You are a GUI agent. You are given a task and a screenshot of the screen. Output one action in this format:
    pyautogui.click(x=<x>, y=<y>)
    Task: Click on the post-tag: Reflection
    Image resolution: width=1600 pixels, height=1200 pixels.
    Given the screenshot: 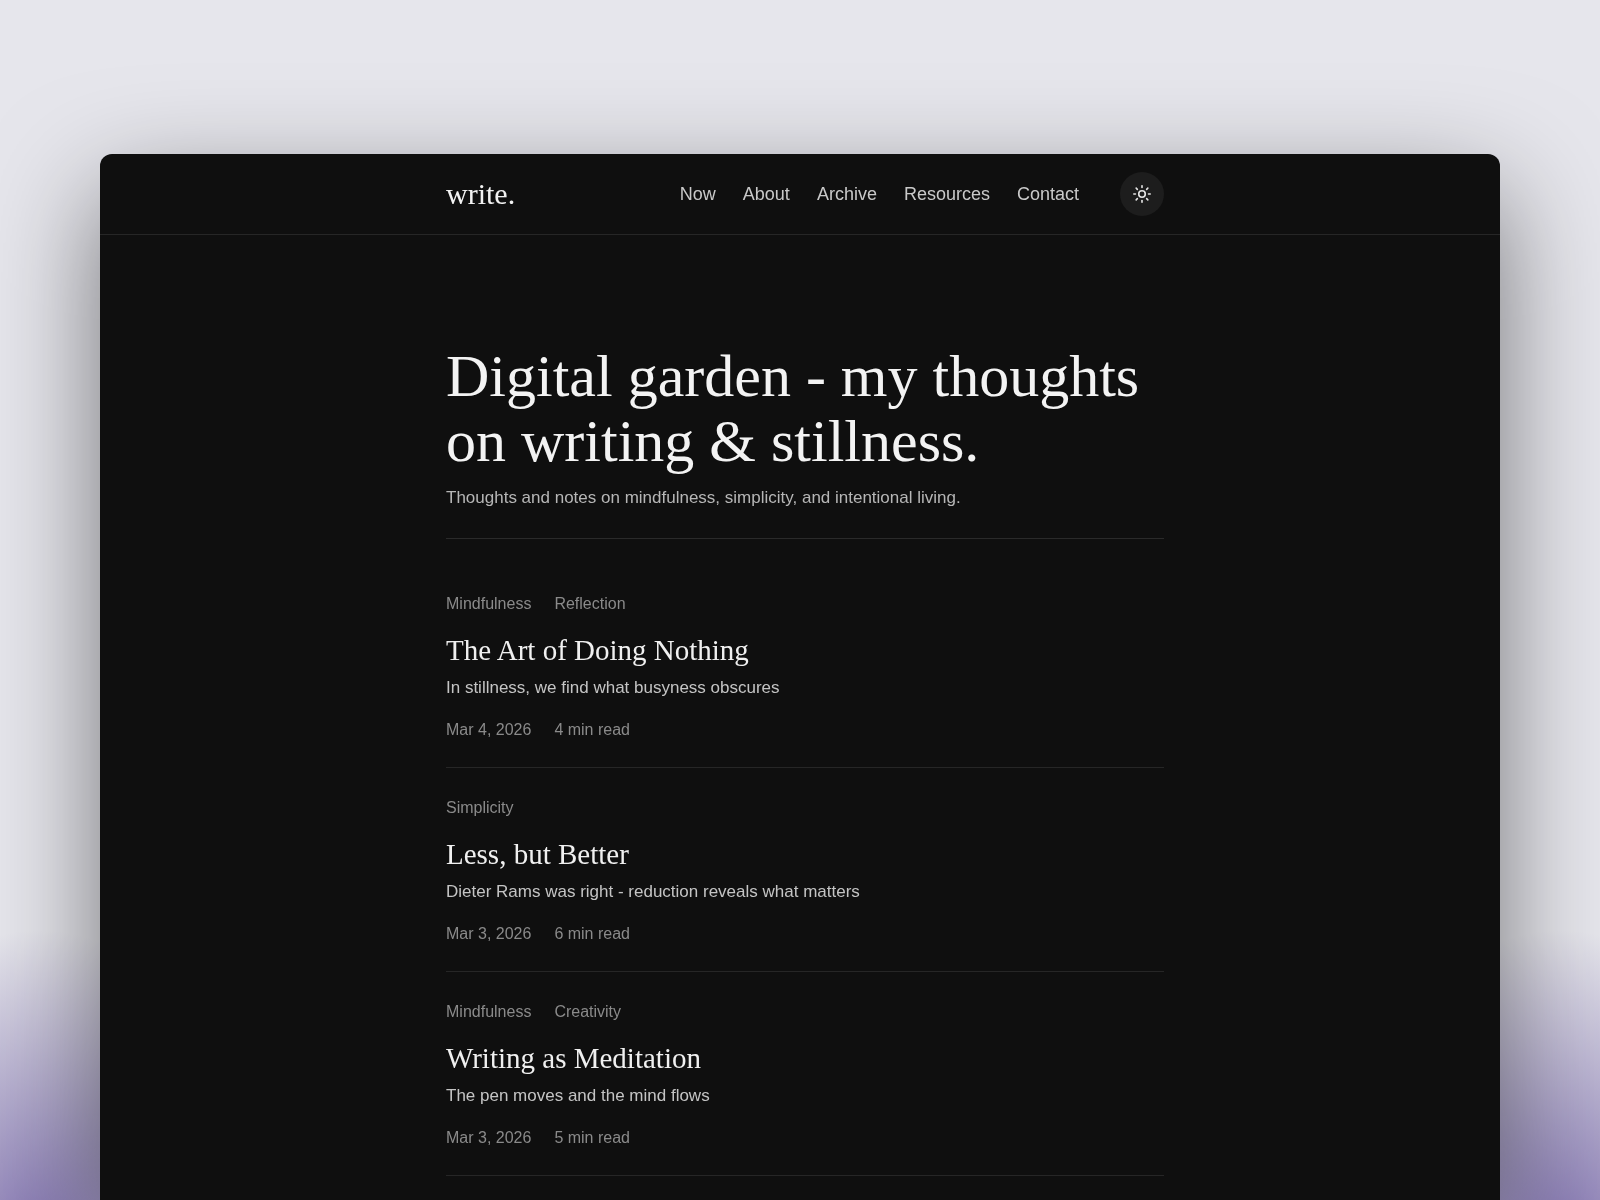 What is the action you would take?
    pyautogui.click(x=590, y=604)
    